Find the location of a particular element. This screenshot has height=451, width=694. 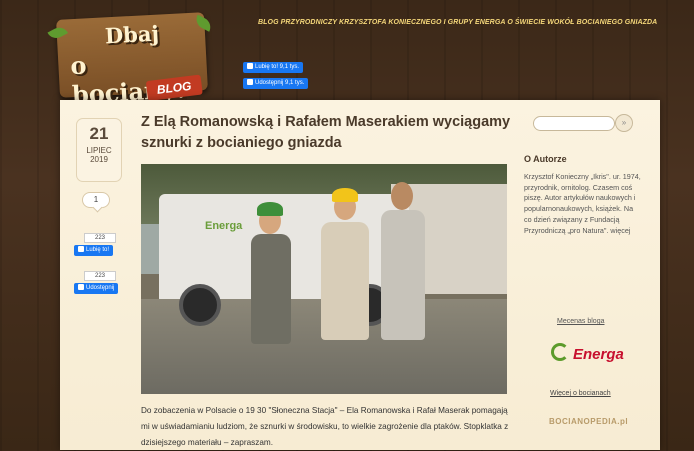

more-about-storks-link: Więcej o bocianach is located at coordinates (580, 393).